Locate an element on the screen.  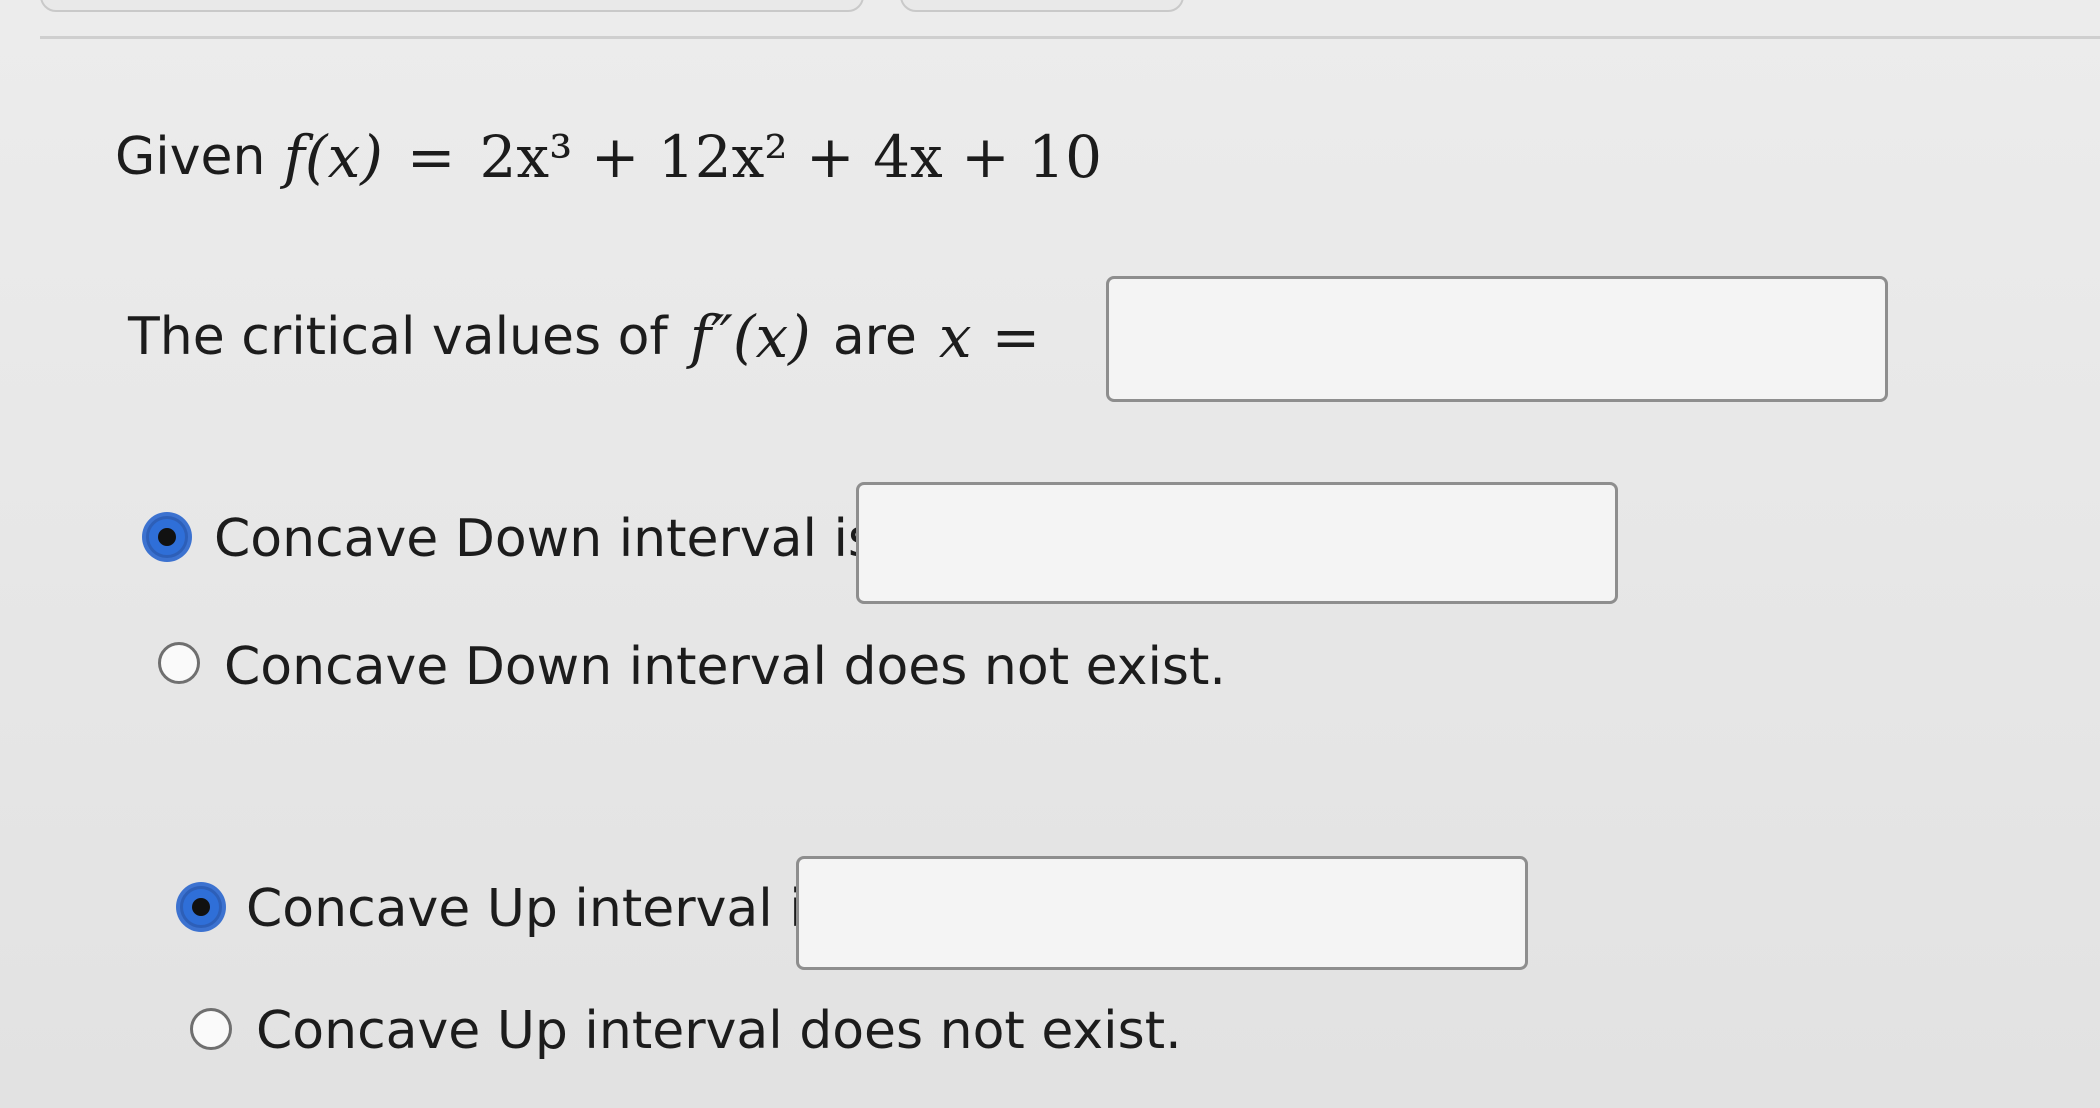
concave-up-none-radio is located at coordinates (211, 1029).